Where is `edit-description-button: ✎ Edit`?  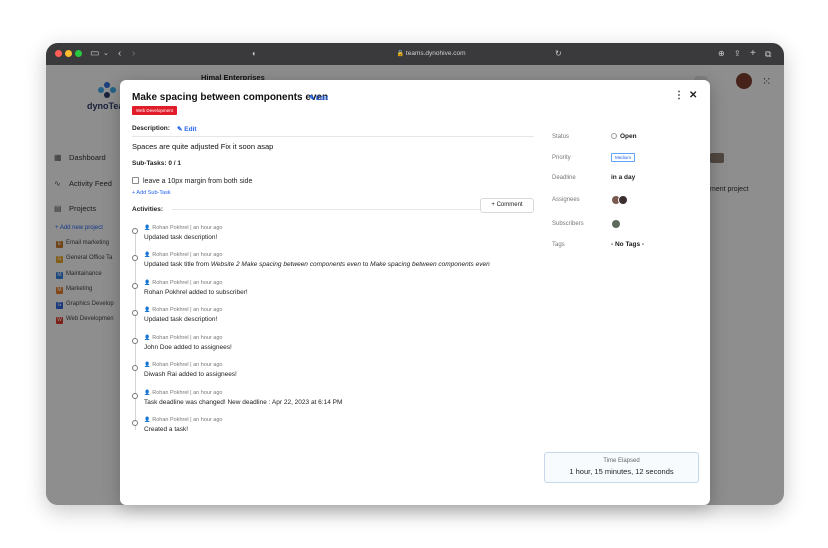
edit-description-button: ✎ Edit is located at coordinates (187, 129).